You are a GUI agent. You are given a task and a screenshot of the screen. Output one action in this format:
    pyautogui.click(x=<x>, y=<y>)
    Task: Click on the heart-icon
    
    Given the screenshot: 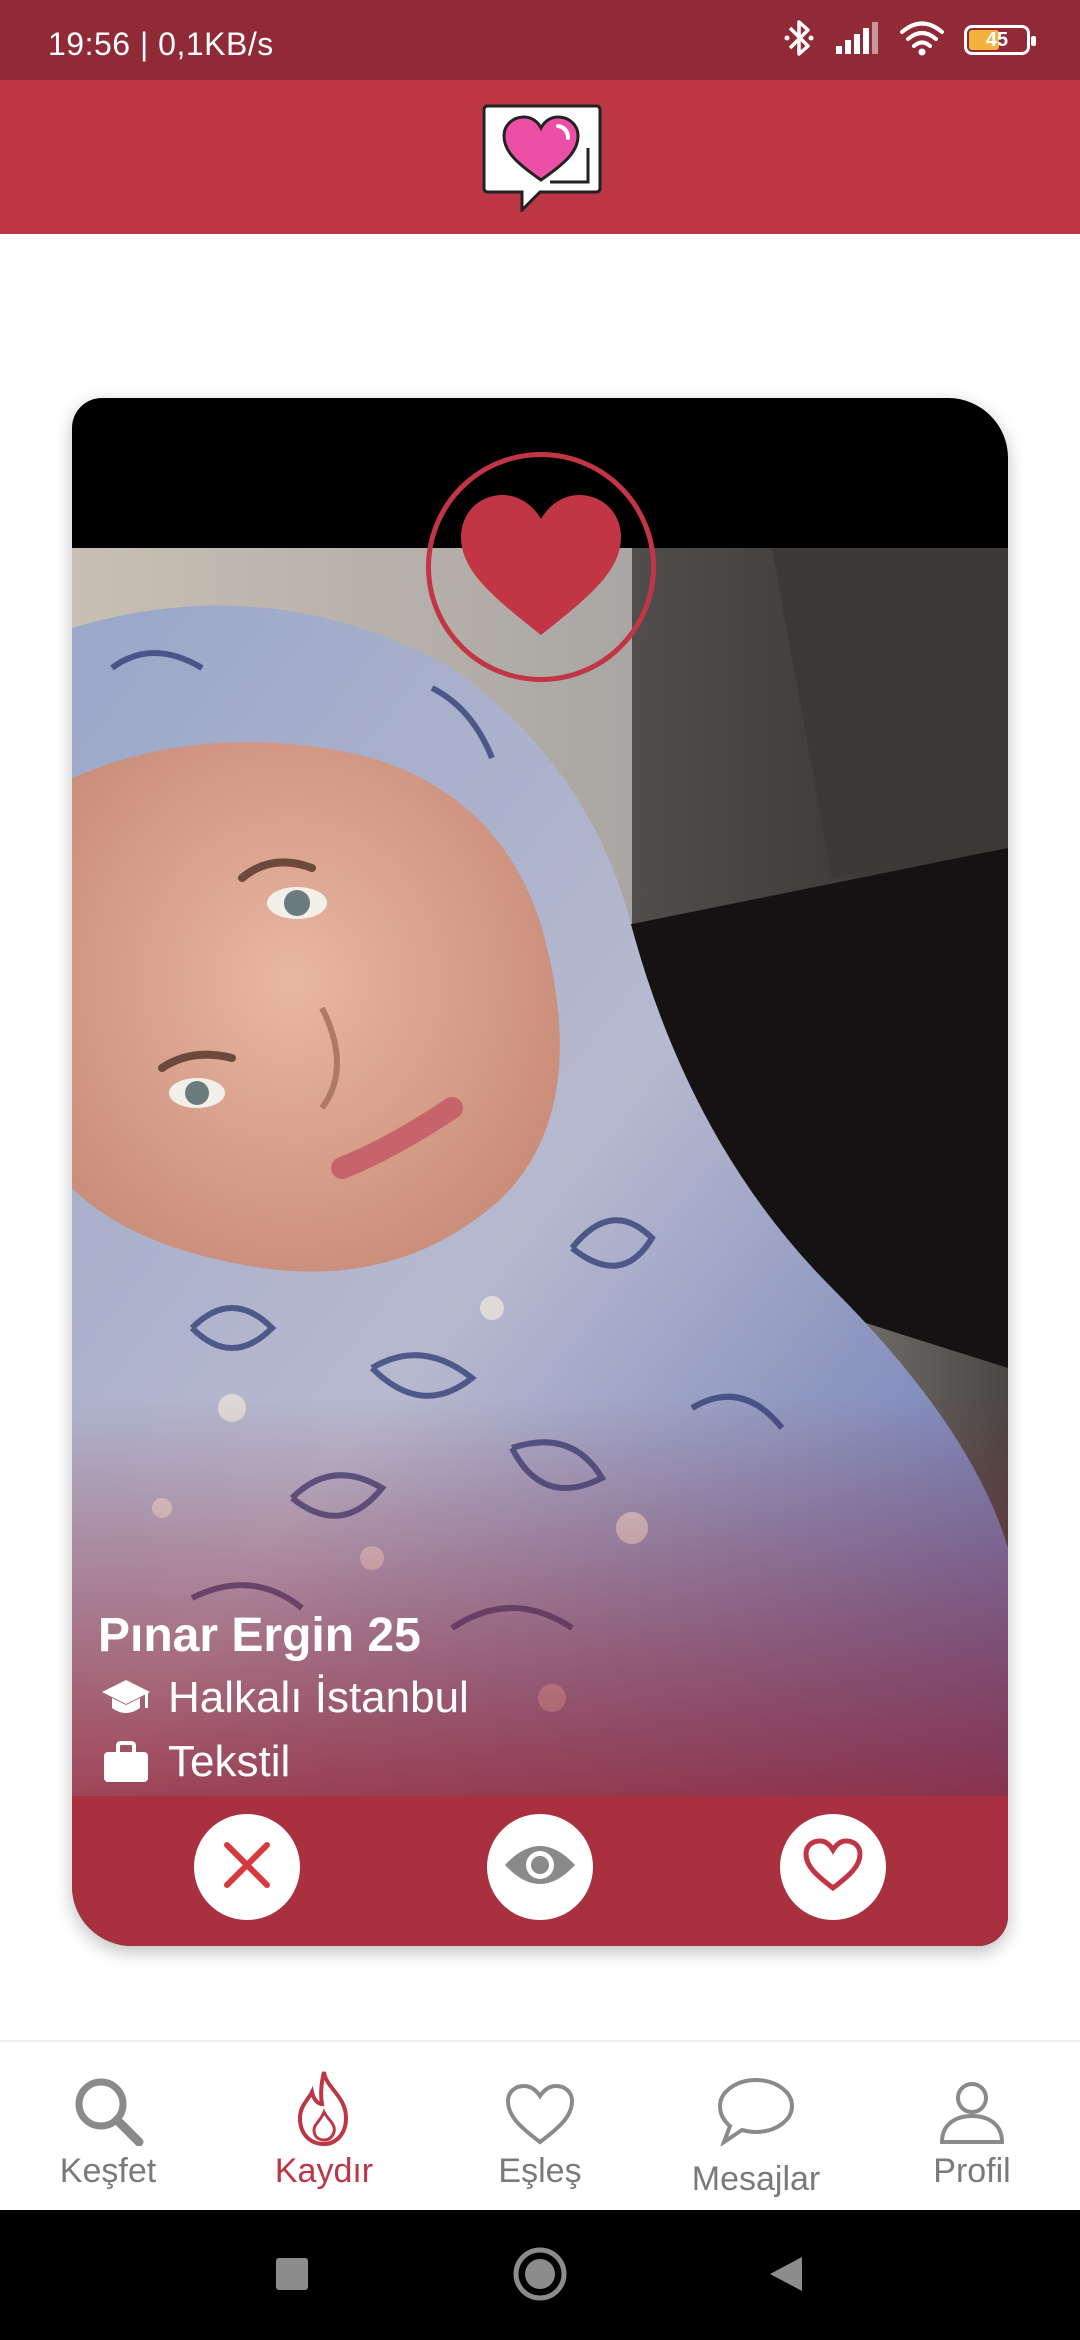 What is the action you would take?
    pyautogui.click(x=541, y=567)
    